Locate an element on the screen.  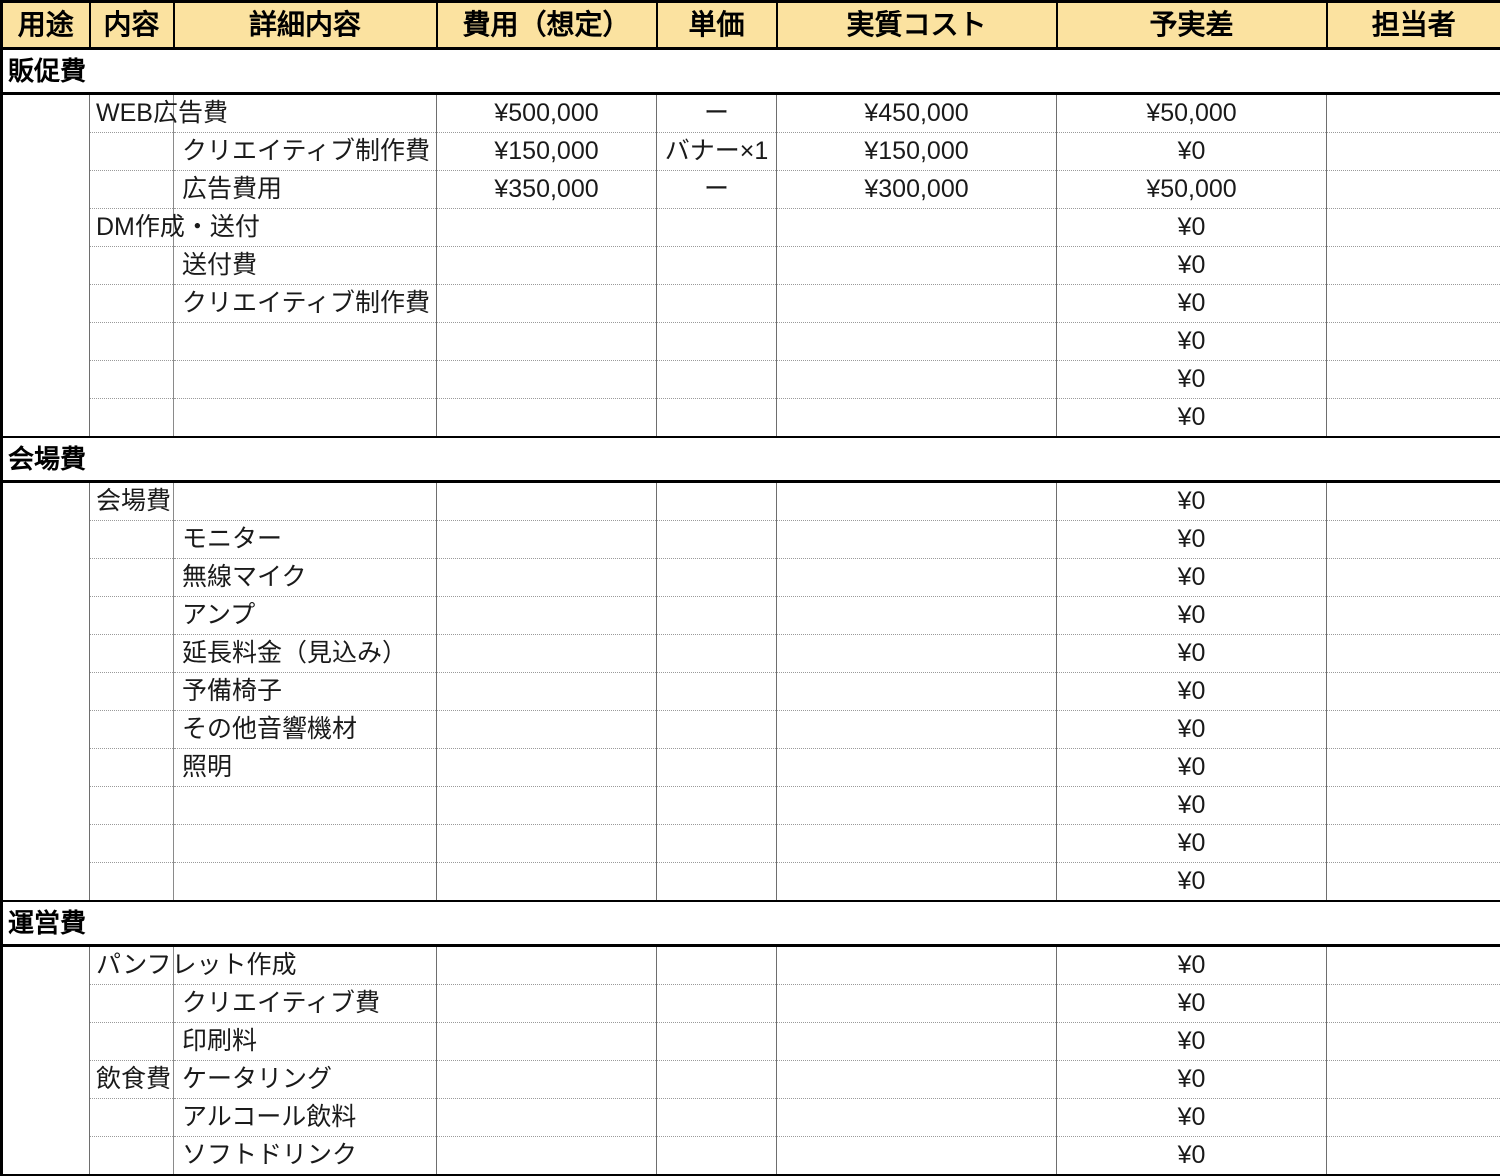
cell-detail: クリエイティブ費 is located at coordinates (305, 1004).